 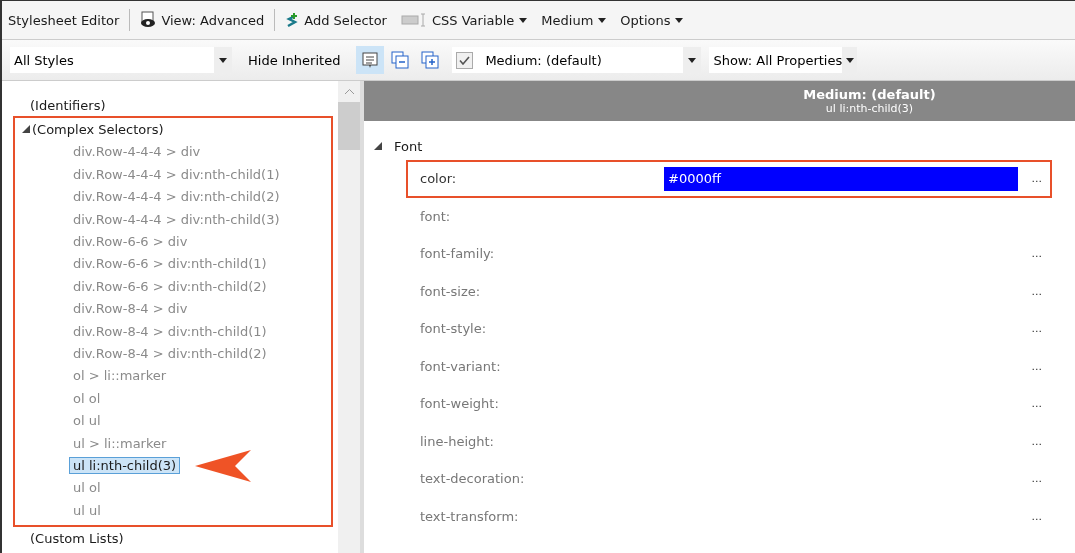 What do you see at coordinates (170, 264) in the screenshot?
I see `selector-item: div.Row-6-6 > div:nth-child(1)` at bounding box center [170, 264].